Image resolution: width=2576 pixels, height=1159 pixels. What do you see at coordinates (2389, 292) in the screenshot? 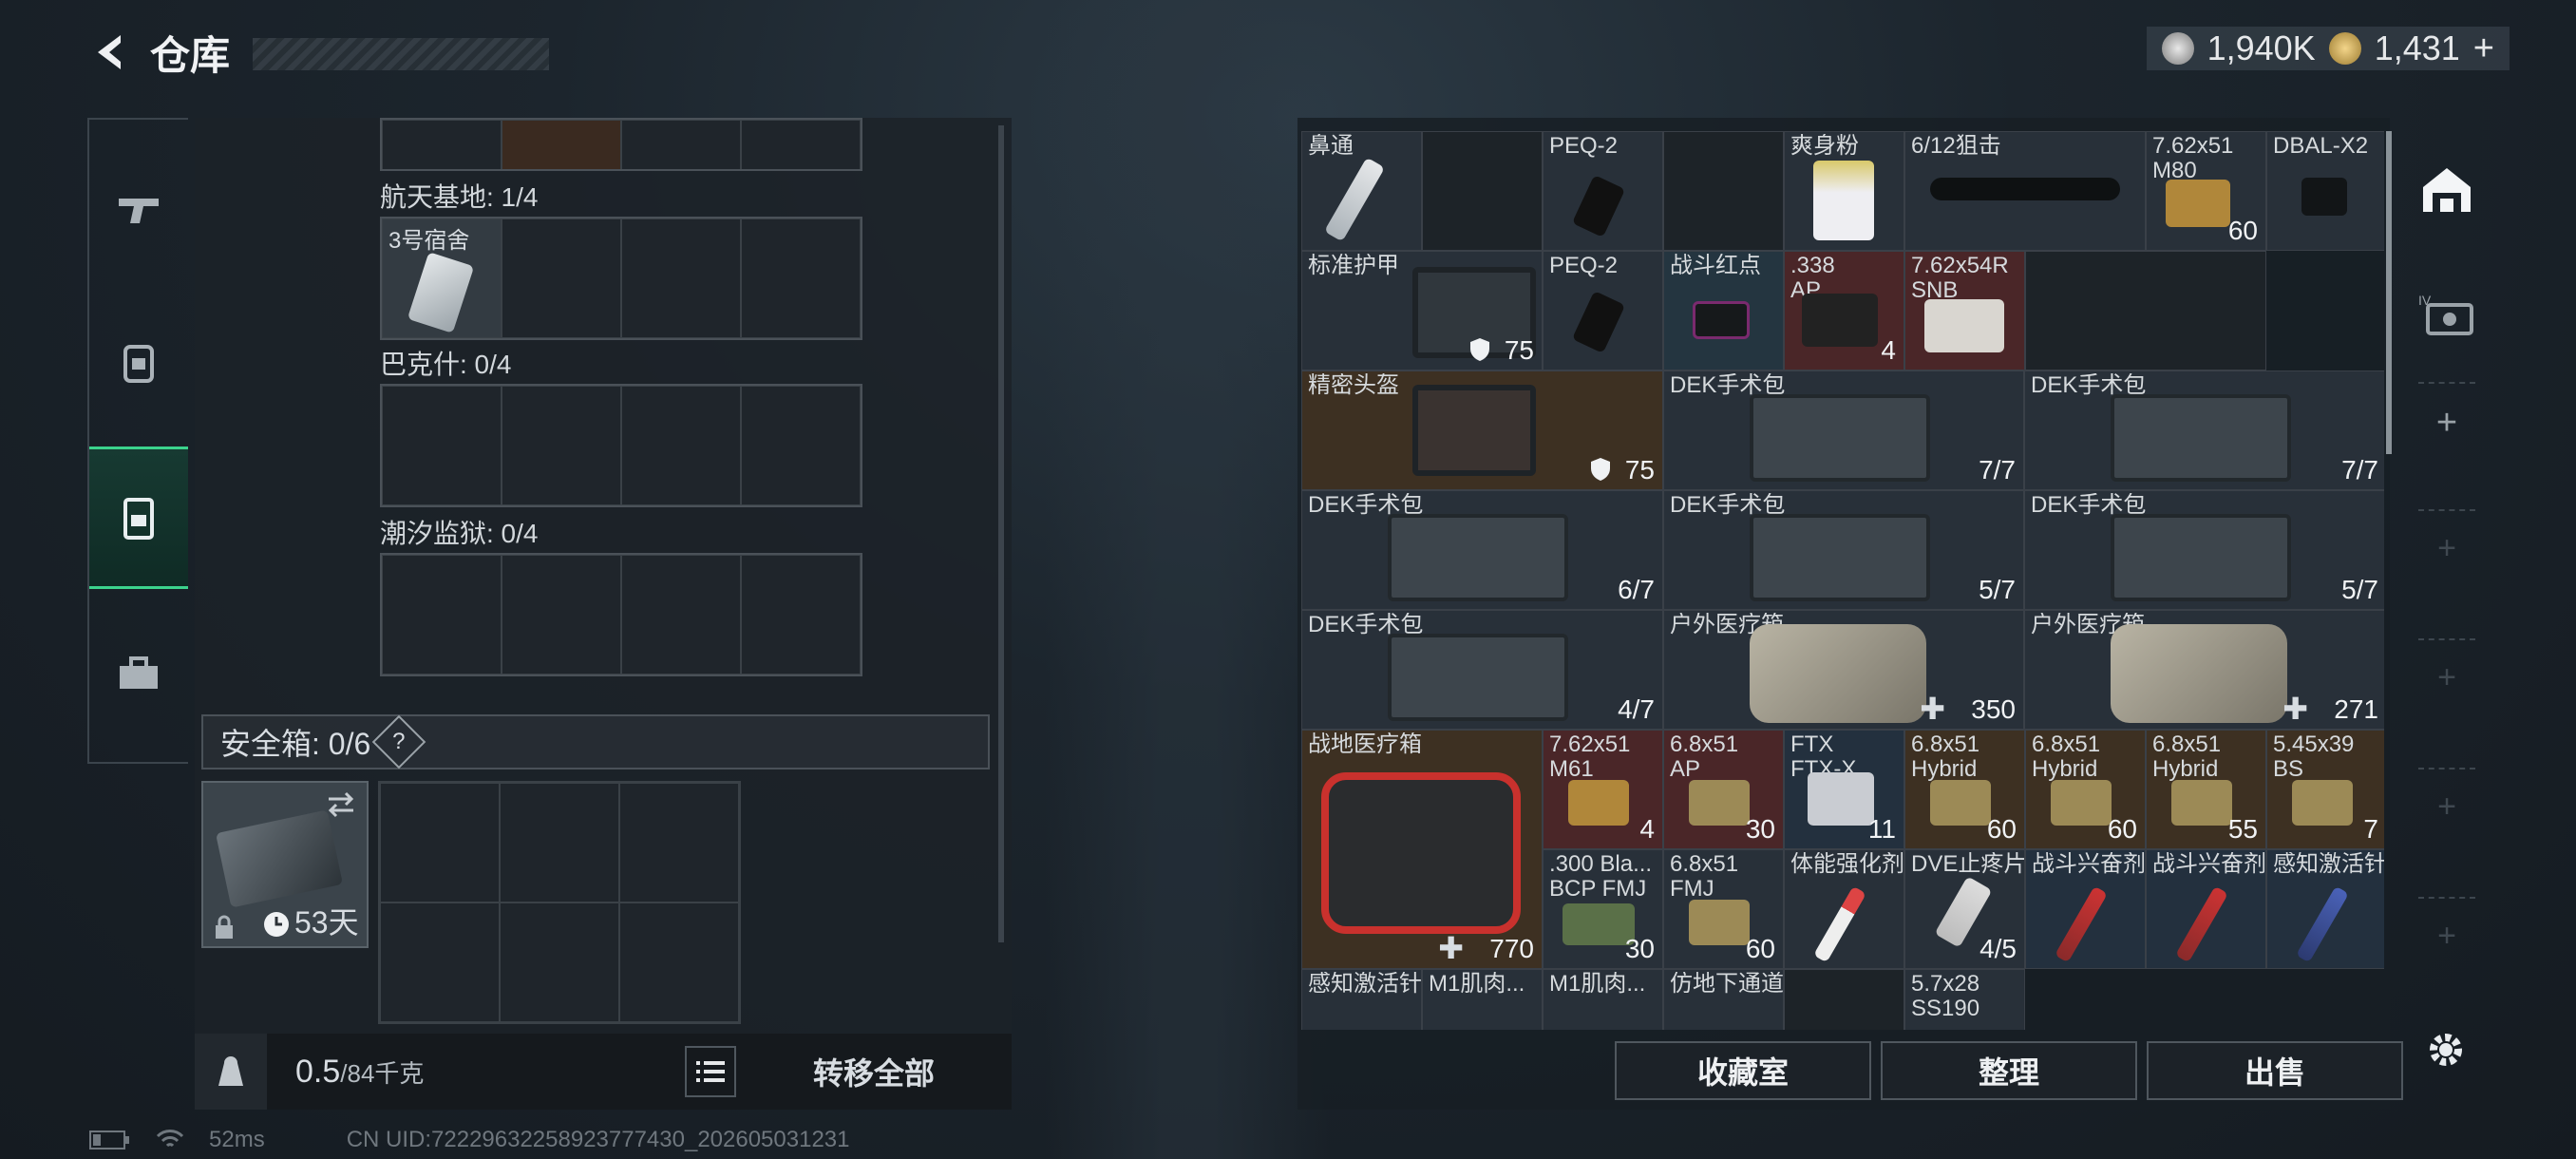
I see `inventory-scrollbar` at bounding box center [2389, 292].